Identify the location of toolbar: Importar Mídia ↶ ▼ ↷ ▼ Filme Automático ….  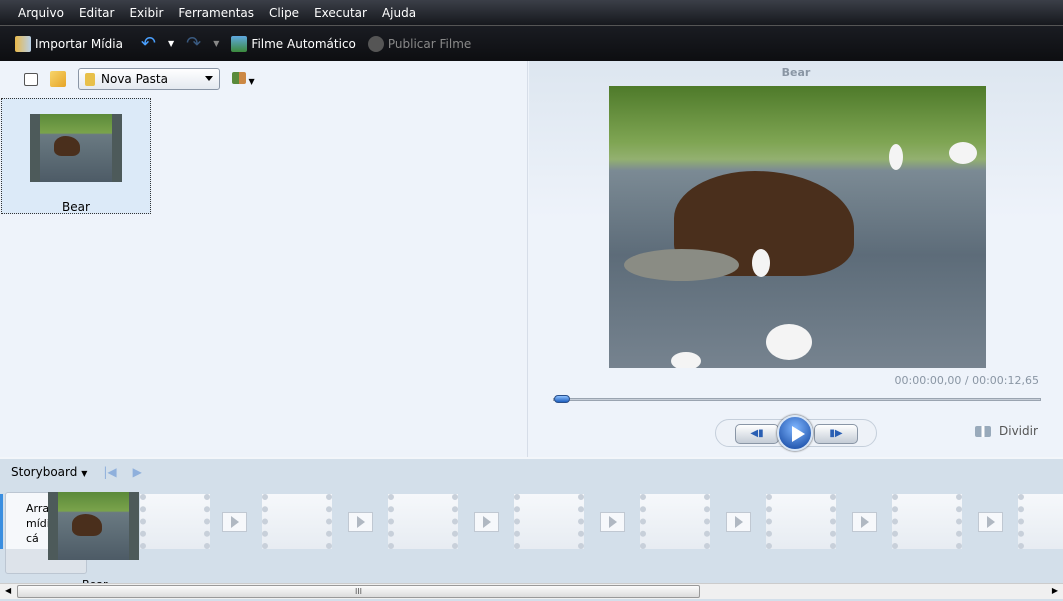
(531, 43).